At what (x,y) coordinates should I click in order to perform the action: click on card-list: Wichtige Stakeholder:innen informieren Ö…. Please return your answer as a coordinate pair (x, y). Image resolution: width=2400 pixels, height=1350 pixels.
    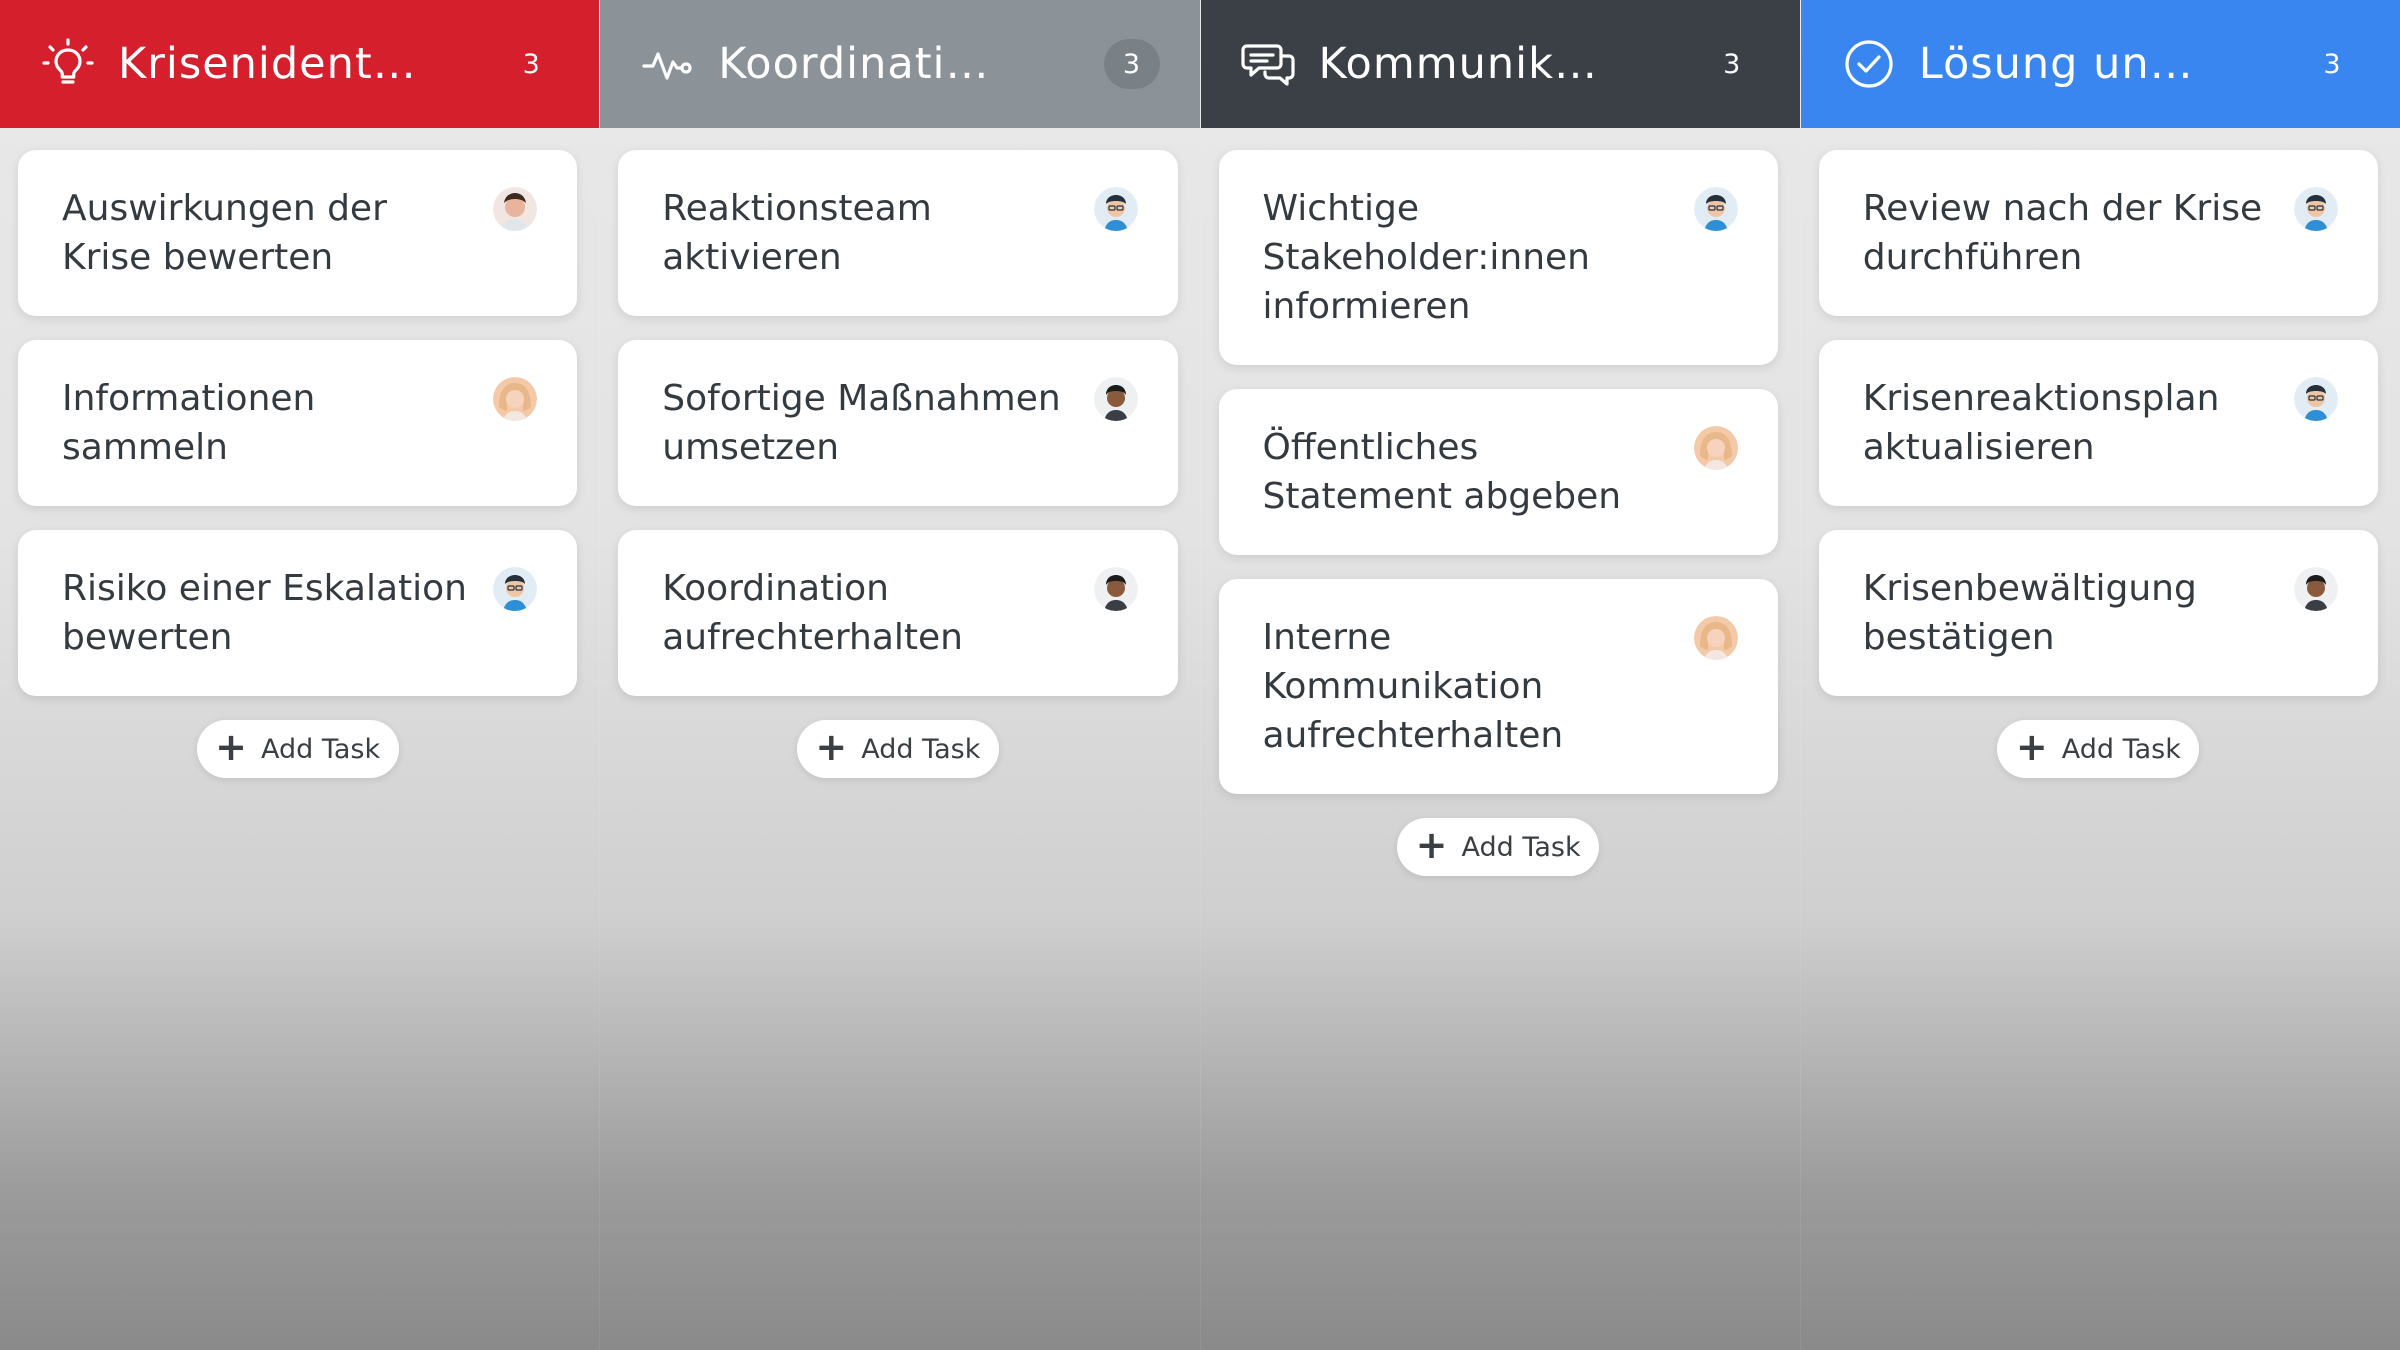
    Looking at the image, I should click on (1500, 502).